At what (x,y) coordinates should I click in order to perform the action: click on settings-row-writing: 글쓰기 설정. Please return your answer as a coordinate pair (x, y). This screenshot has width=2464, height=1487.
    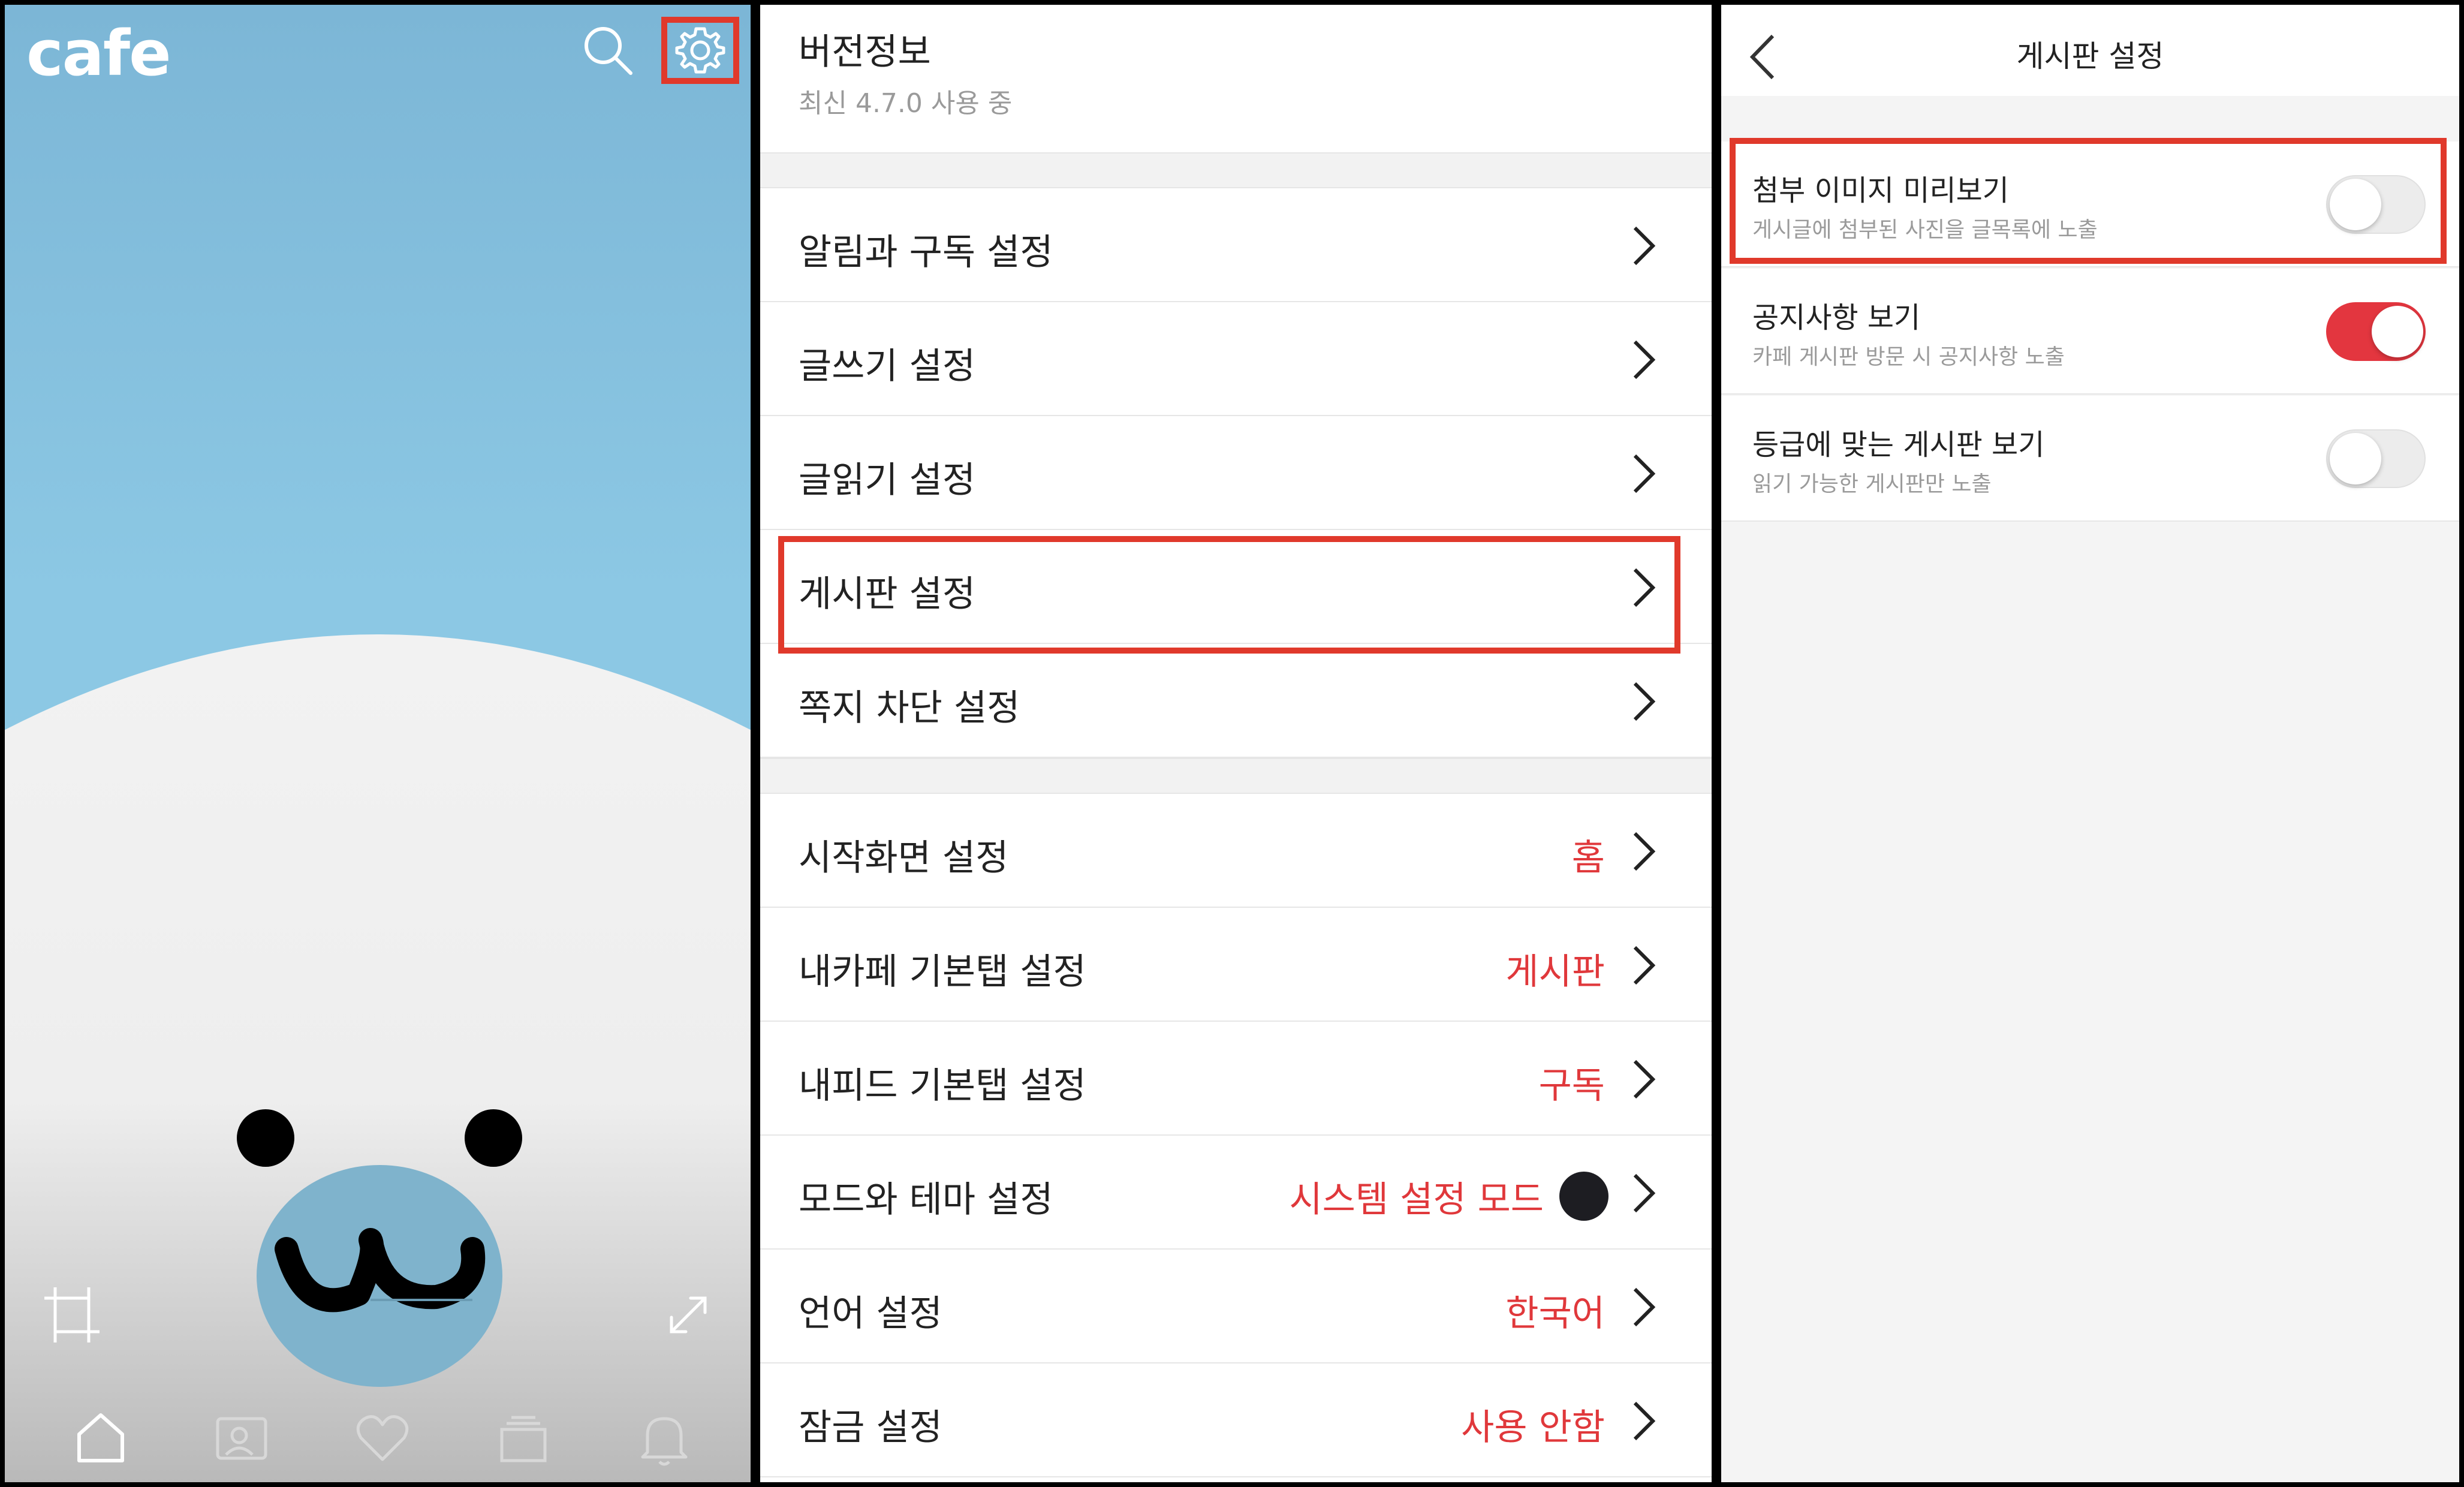
    Looking at the image, I should click on (1236, 359).